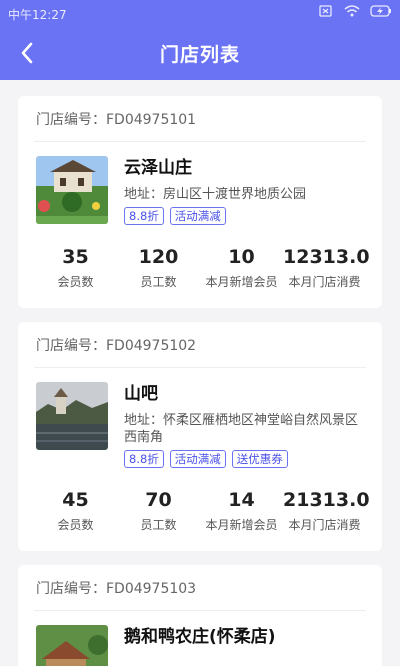 The image size is (400, 666). Describe the element at coordinates (241, 510) in the screenshot. I see `stat-new-members: 14 本月新增会员` at that location.